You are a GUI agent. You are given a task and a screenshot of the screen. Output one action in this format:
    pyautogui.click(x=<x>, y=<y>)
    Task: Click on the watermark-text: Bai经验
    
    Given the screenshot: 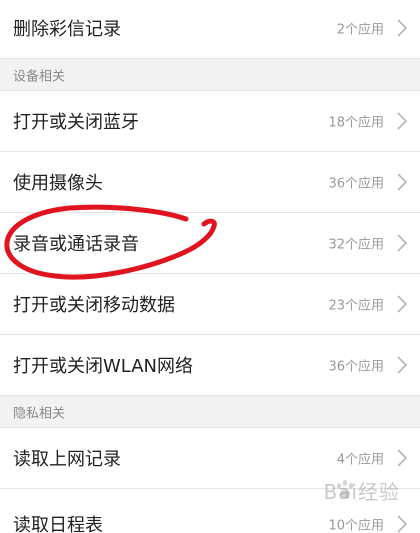 What is the action you would take?
    pyautogui.click(x=361, y=492)
    